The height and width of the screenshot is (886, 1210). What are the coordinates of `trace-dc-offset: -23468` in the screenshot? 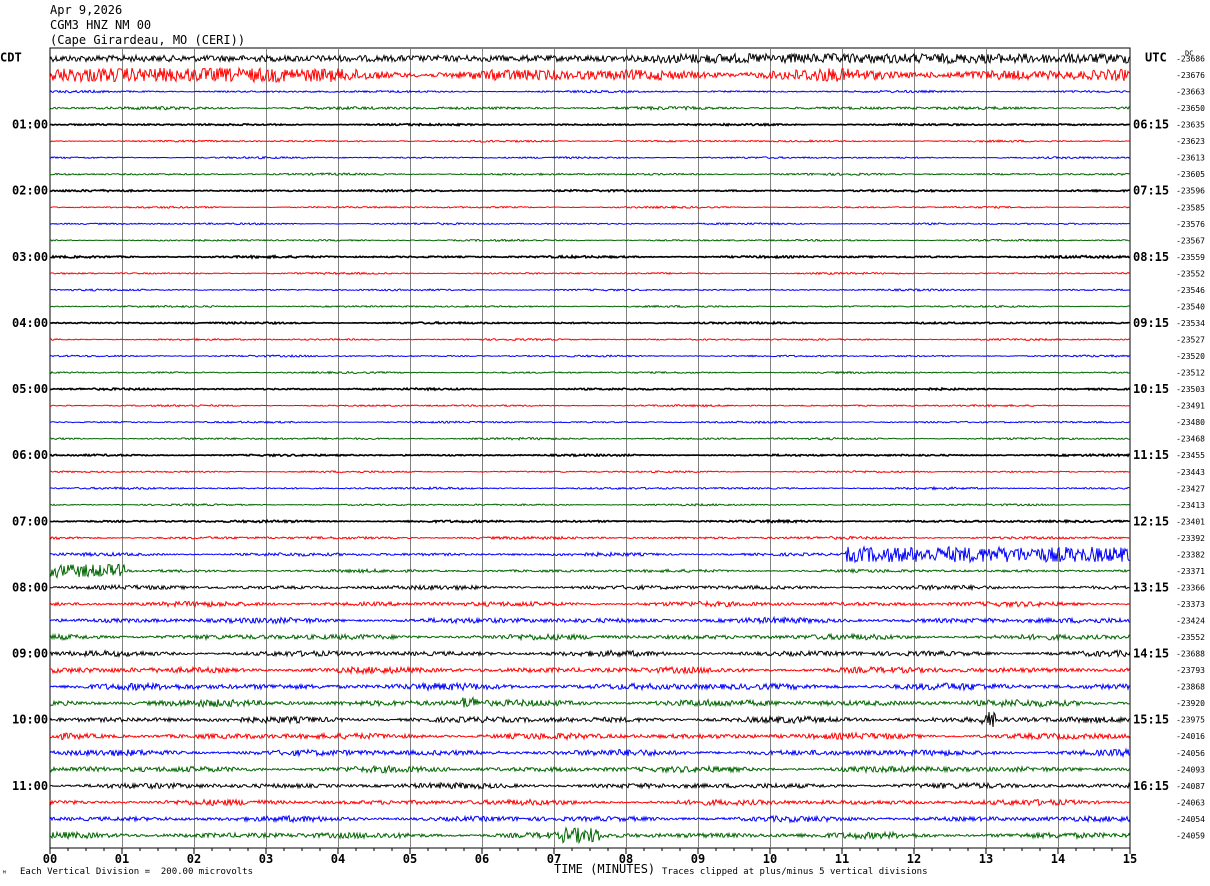 It's located at (1190, 439).